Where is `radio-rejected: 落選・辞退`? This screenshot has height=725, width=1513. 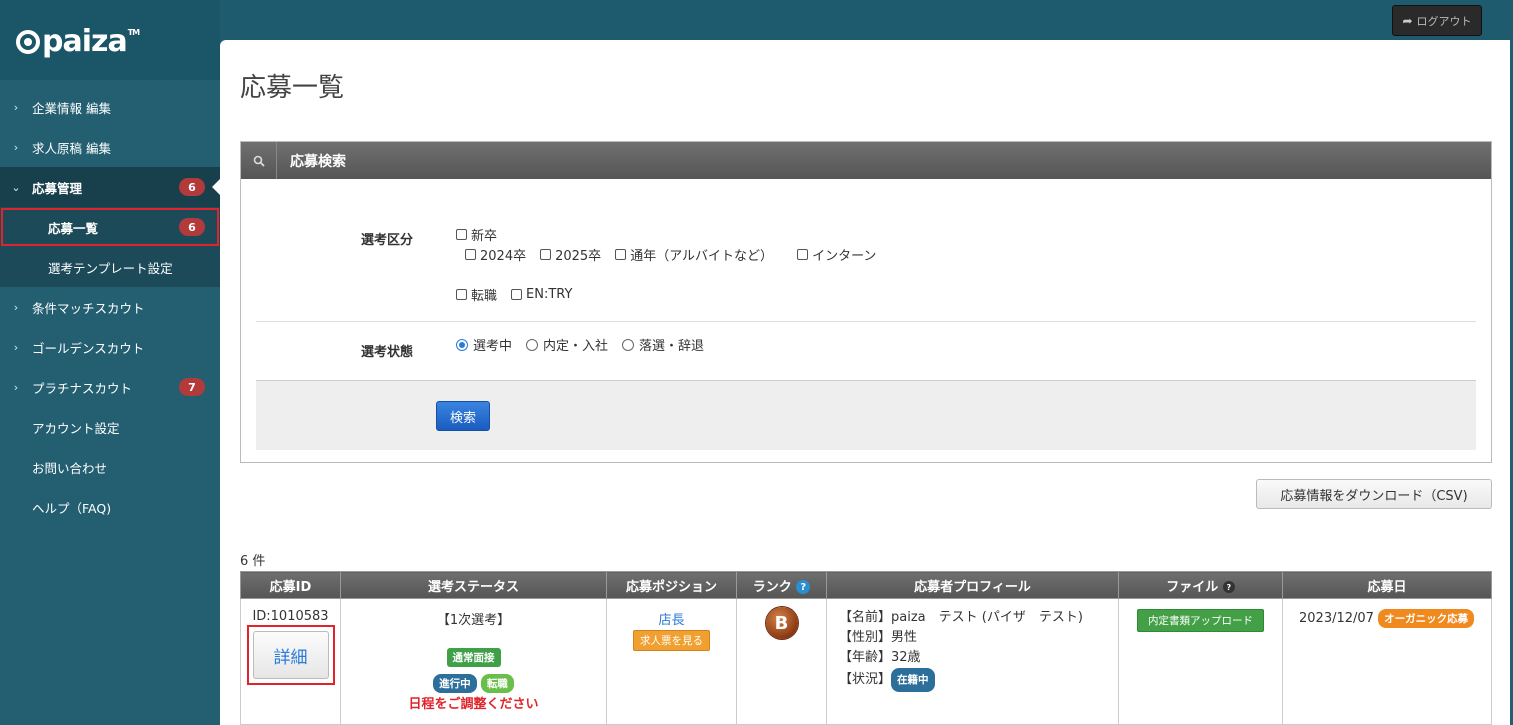
radio-rejected: 落選・辞退 is located at coordinates (663, 344).